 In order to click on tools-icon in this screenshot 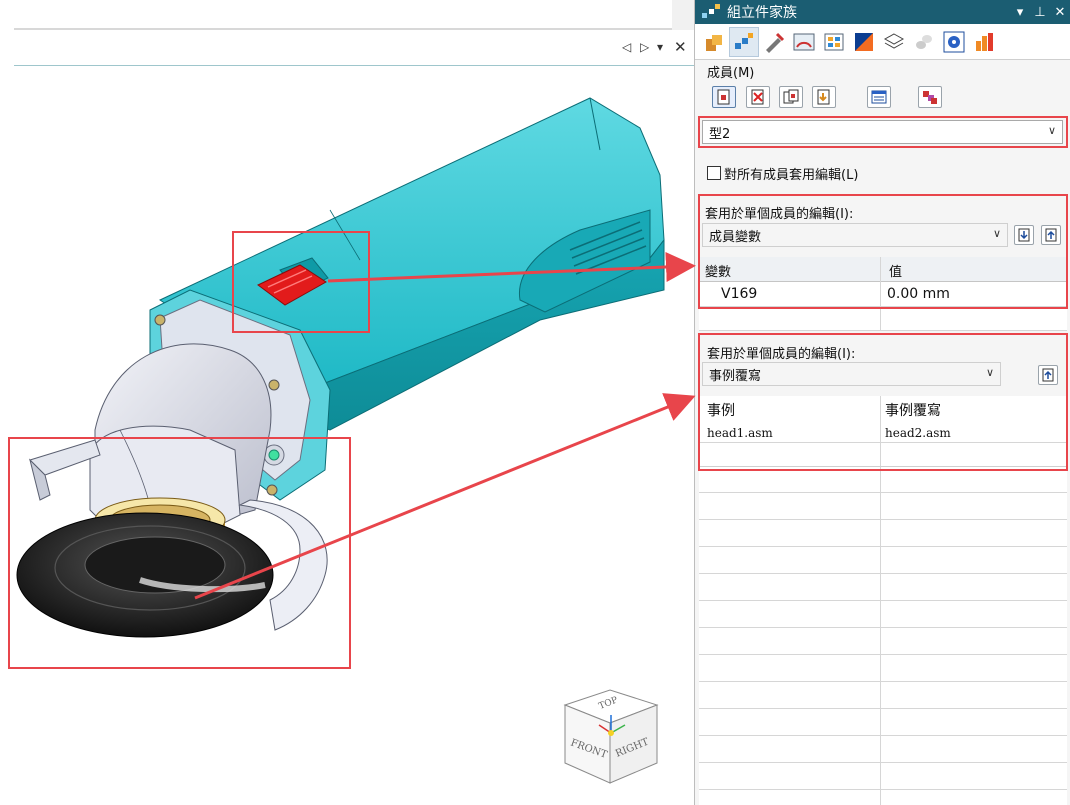, I will do `click(774, 42)`.